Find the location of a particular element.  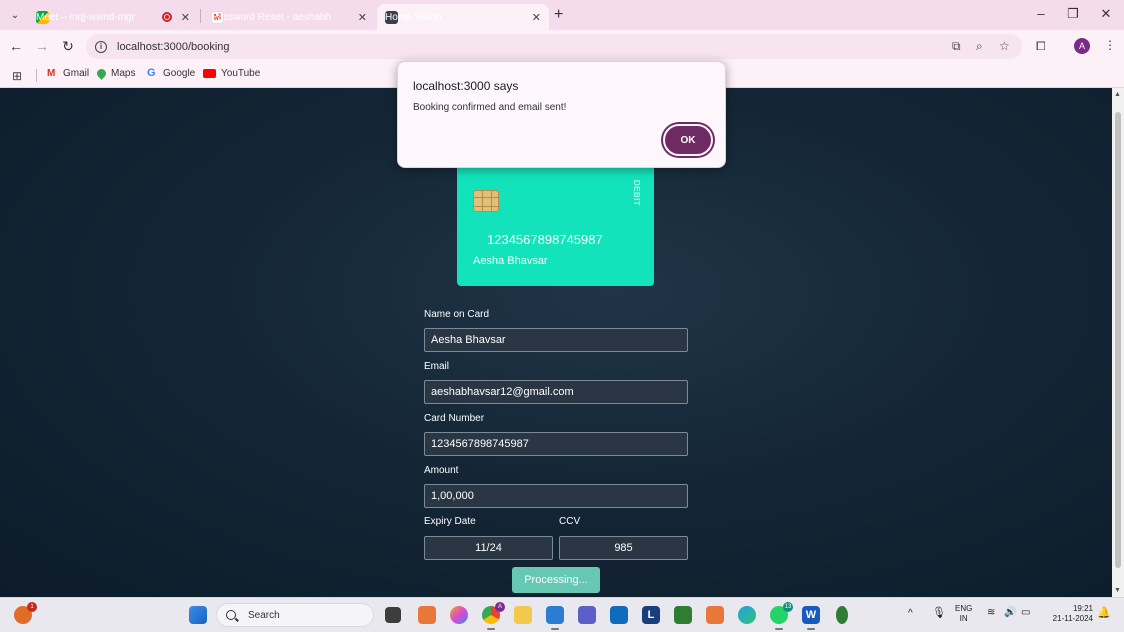

task-view-icon is located at coordinates (393, 615).